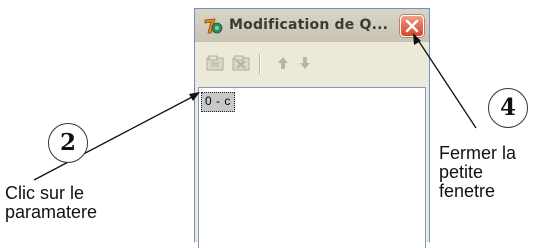  Describe the element at coordinates (508, 108) in the screenshot. I see `callout-4: 4` at that location.